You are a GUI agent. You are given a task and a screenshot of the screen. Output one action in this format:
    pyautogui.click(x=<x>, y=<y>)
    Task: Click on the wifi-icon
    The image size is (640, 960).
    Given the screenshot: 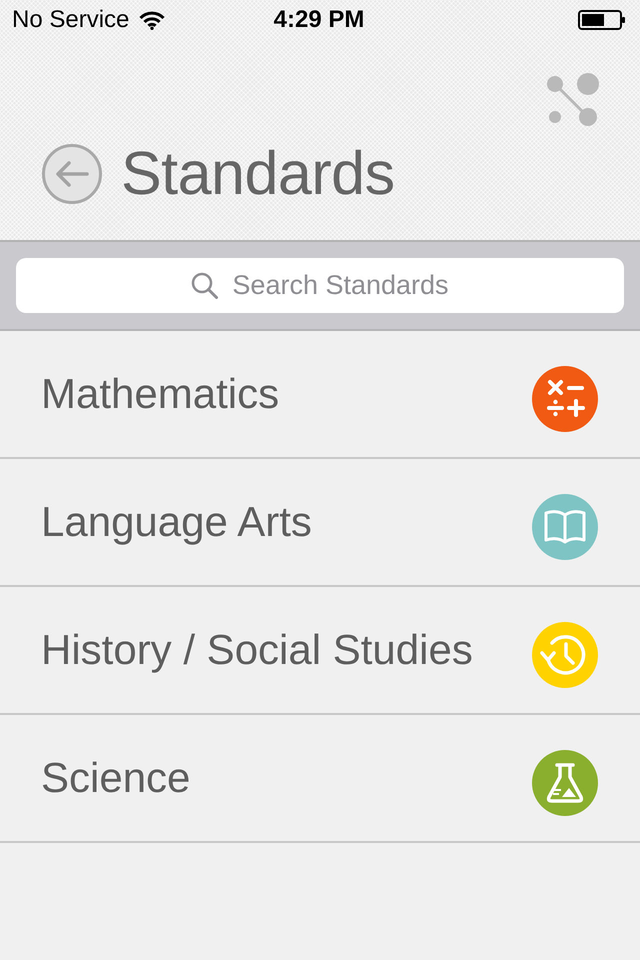 What is the action you would take?
    pyautogui.click(x=152, y=20)
    